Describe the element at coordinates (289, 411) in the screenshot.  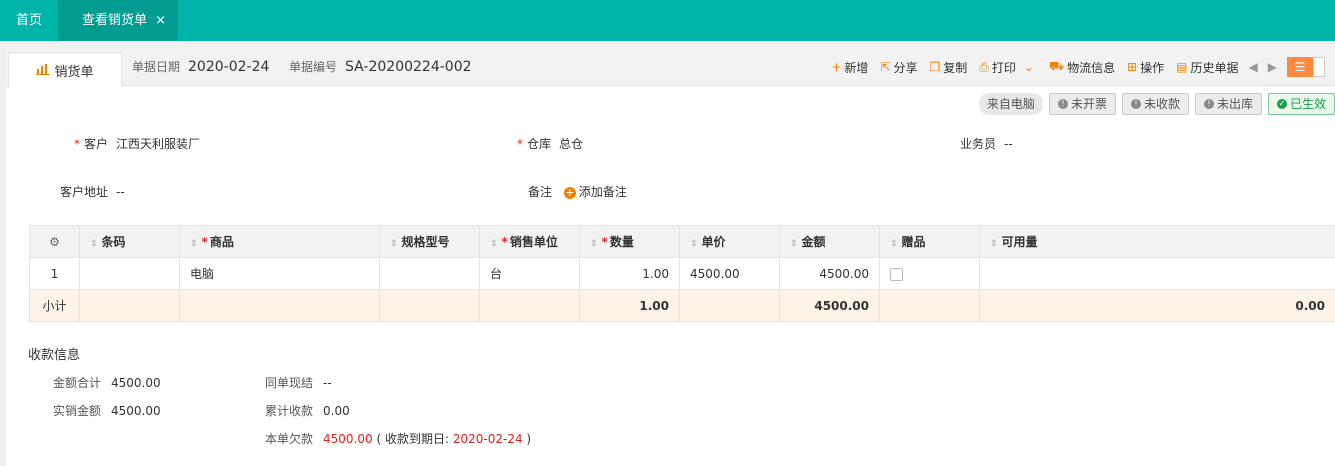
I see `received-label: 累计收款` at that location.